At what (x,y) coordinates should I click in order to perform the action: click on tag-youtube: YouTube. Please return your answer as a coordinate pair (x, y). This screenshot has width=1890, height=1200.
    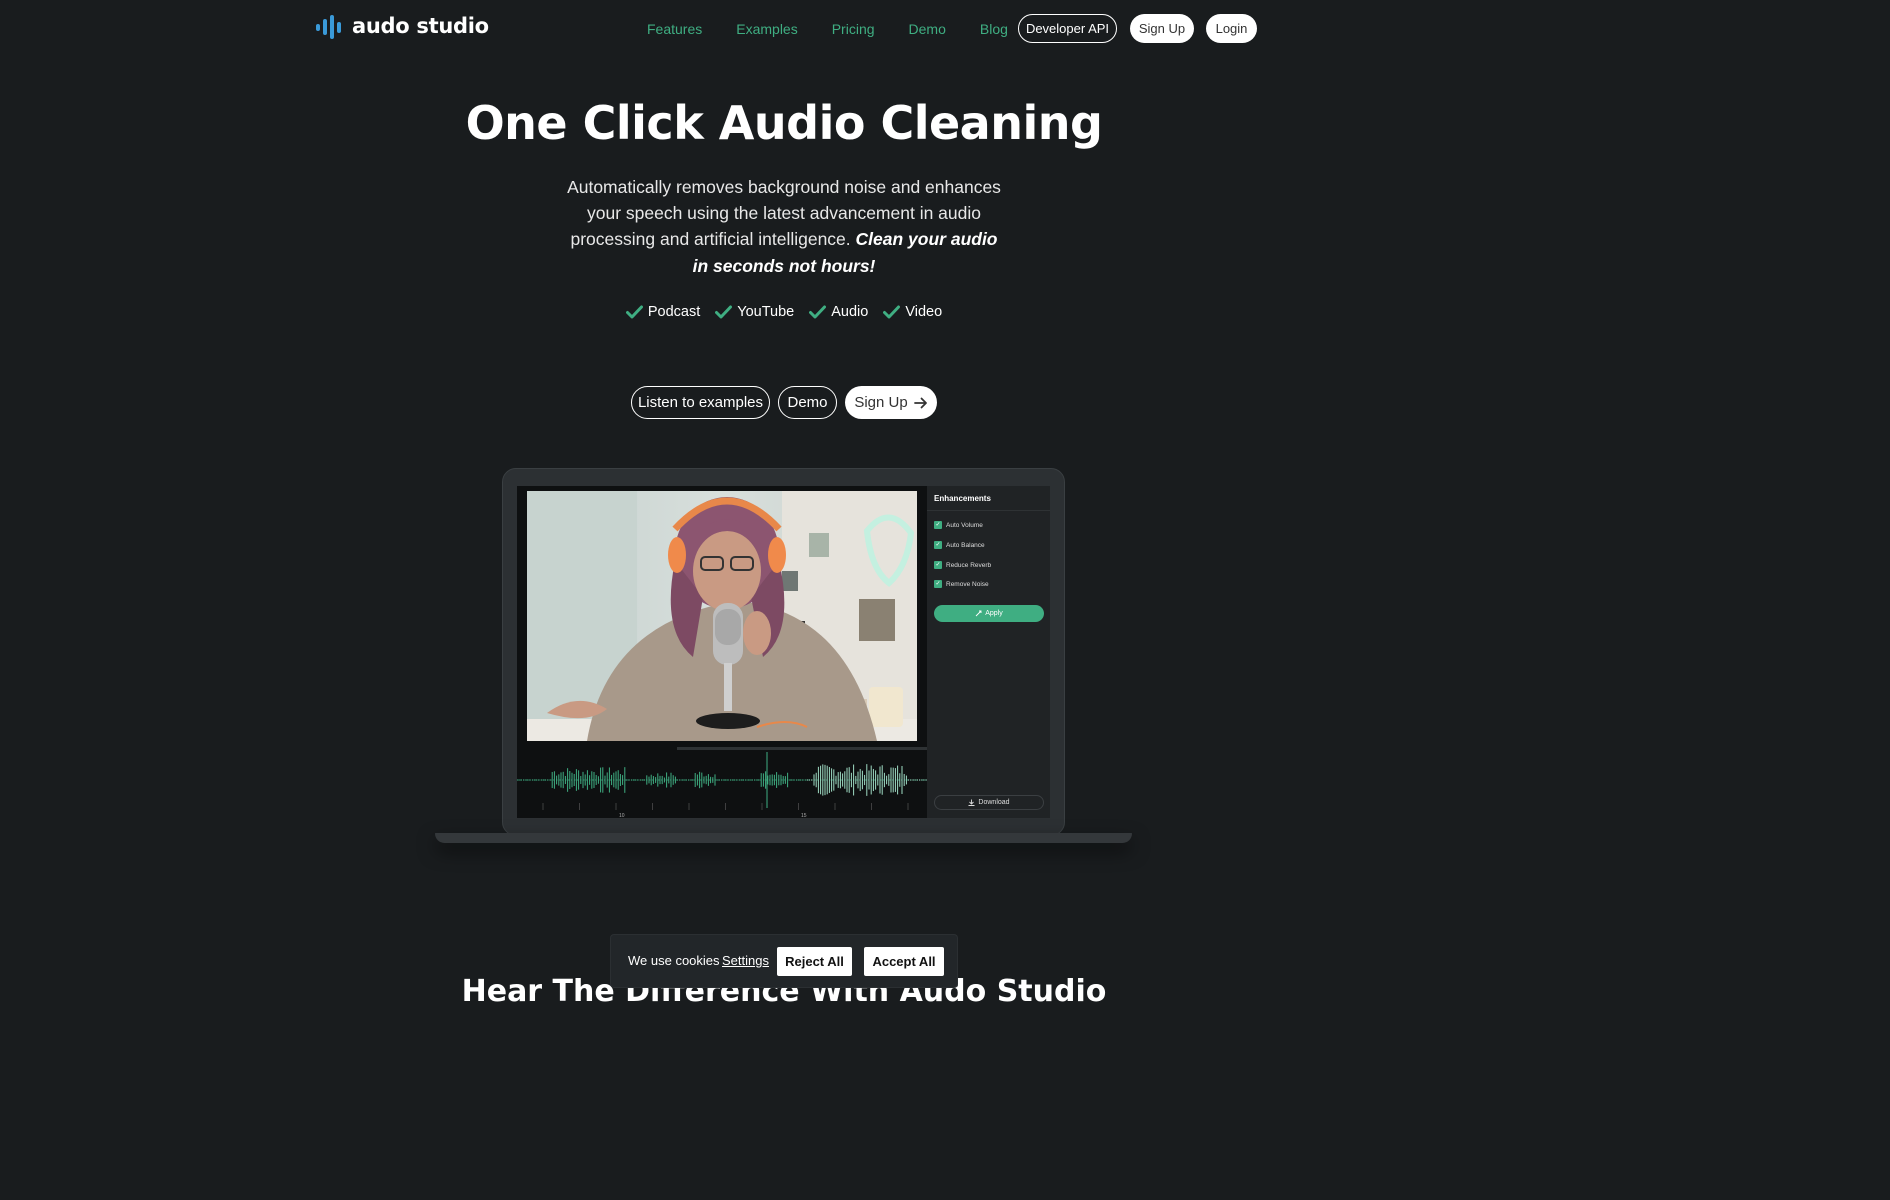
    Looking at the image, I should click on (754, 312).